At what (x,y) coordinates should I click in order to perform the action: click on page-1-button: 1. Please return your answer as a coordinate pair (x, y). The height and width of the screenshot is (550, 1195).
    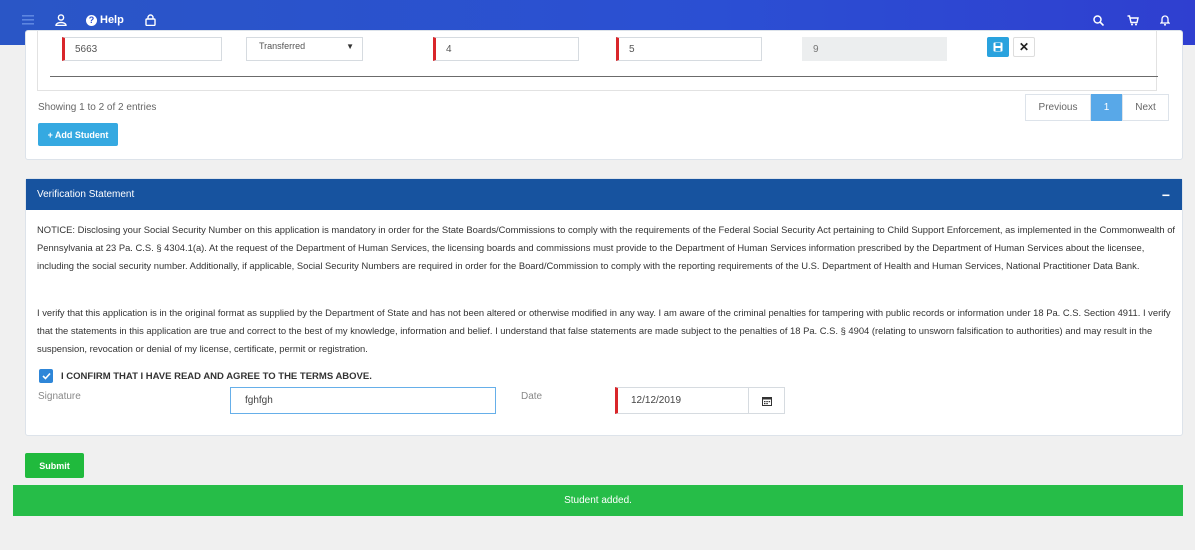
    Looking at the image, I should click on (1106, 107).